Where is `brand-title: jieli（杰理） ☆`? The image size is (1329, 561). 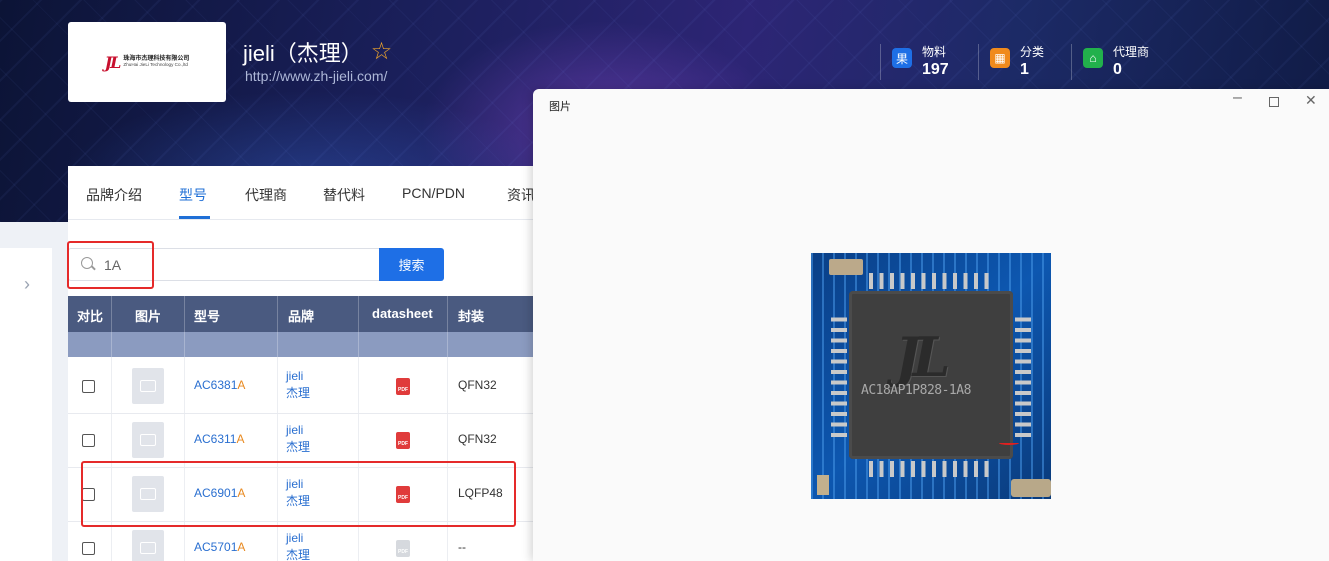
brand-title: jieli（杰理） ☆ is located at coordinates (317, 52).